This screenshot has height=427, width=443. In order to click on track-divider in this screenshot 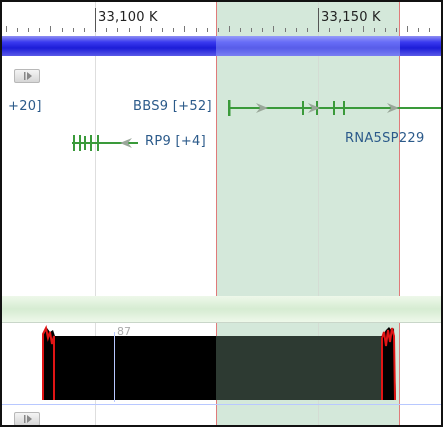, I will do `click(221, 309)`.